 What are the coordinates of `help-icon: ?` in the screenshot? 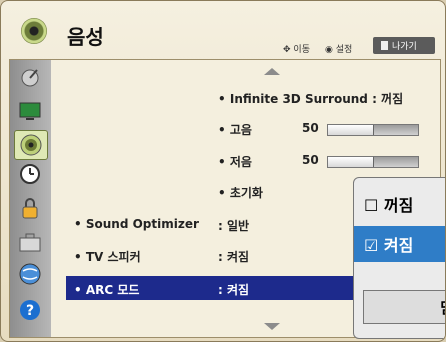 It's located at (30, 310).